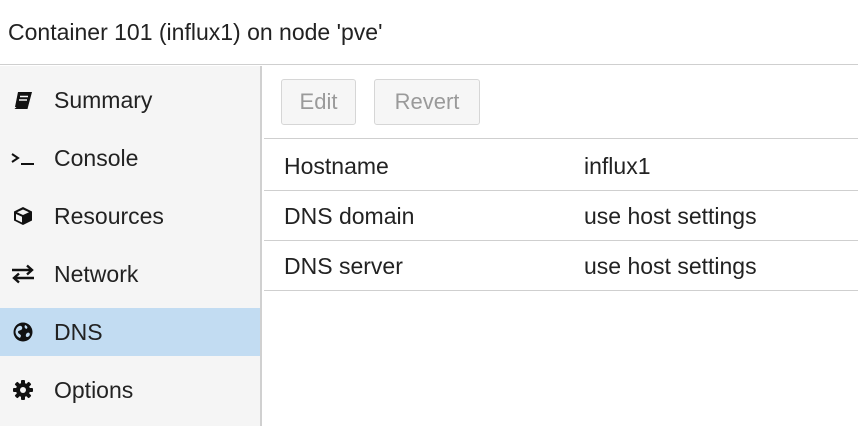  What do you see at coordinates (103, 99) in the screenshot?
I see `sidebar-item-label: Summary` at bounding box center [103, 99].